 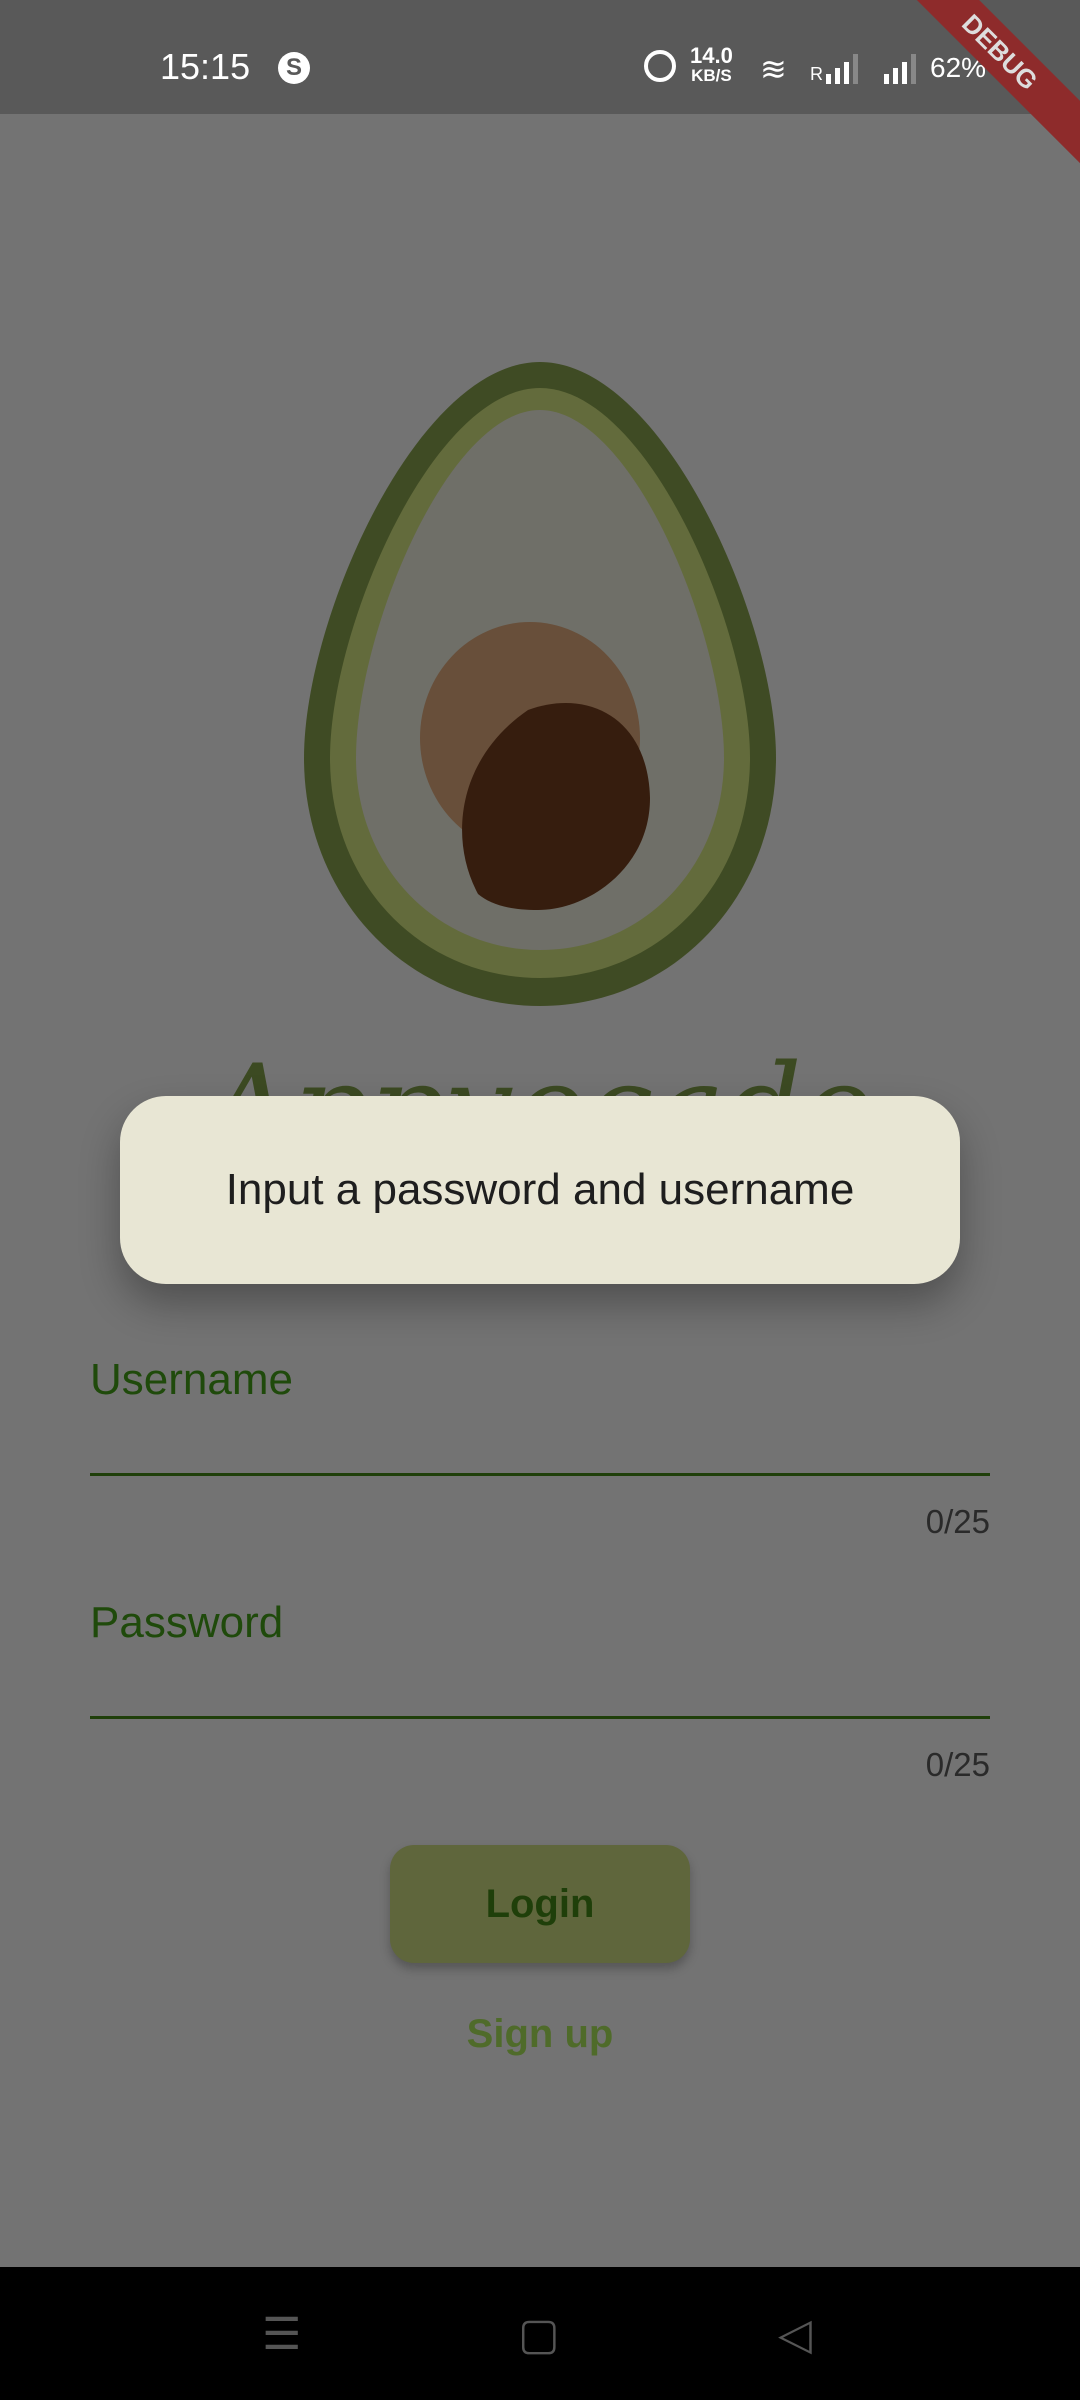 I want to click on password-counter: 0/25, so click(x=957, y=1764).